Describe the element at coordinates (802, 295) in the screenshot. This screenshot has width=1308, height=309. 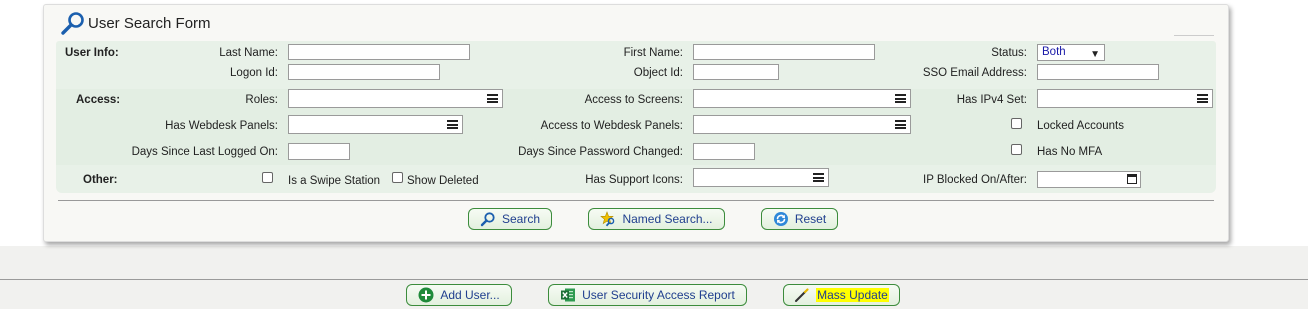
I see `magic-wand-icon` at that location.